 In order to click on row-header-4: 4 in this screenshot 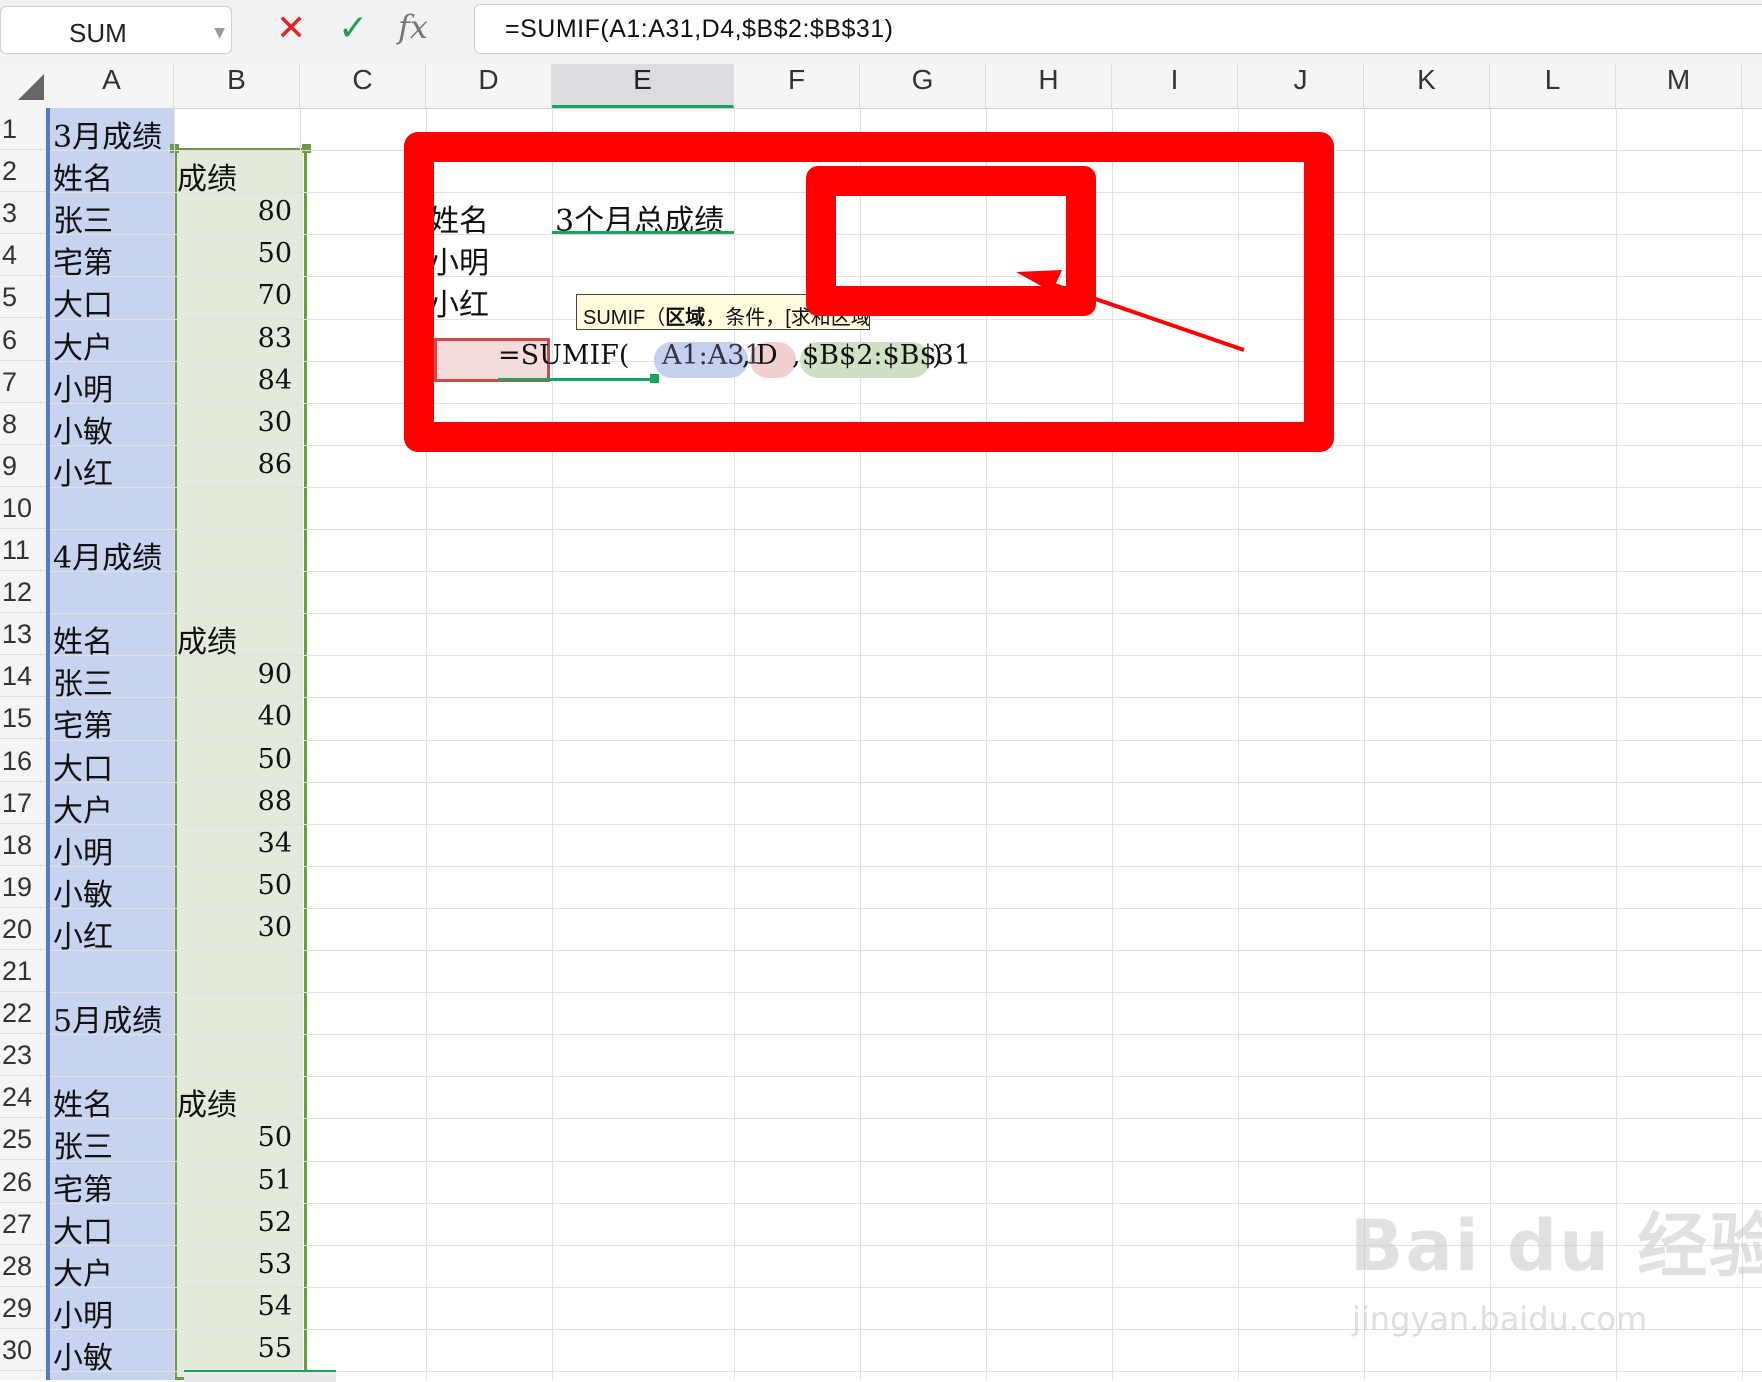, I will do `click(25, 255)`.